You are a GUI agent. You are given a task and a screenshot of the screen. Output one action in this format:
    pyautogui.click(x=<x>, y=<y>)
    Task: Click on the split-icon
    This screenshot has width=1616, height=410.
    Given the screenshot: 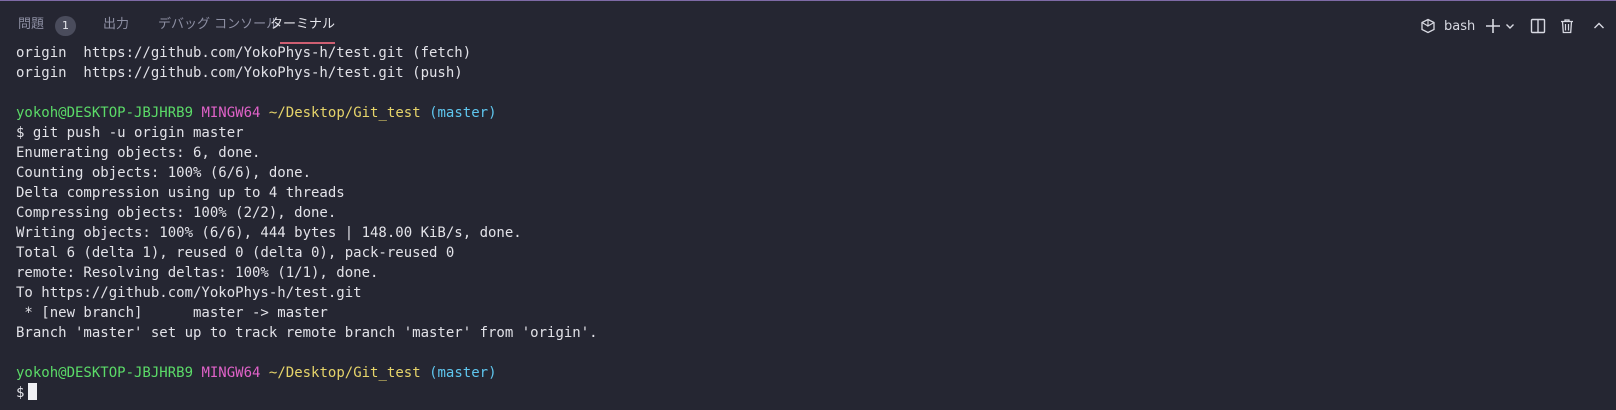 What is the action you would take?
    pyautogui.click(x=1538, y=26)
    